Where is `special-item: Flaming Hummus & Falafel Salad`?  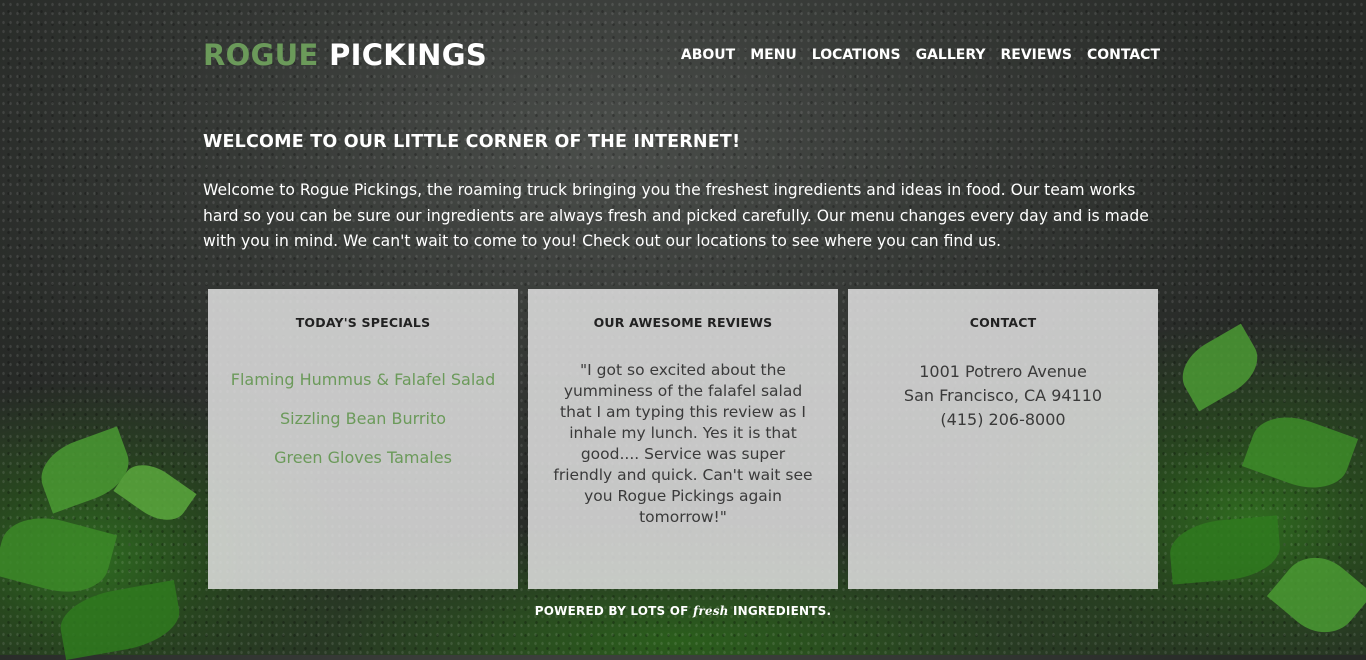
special-item: Flaming Hummus & Falafel Salad is located at coordinates (363, 379).